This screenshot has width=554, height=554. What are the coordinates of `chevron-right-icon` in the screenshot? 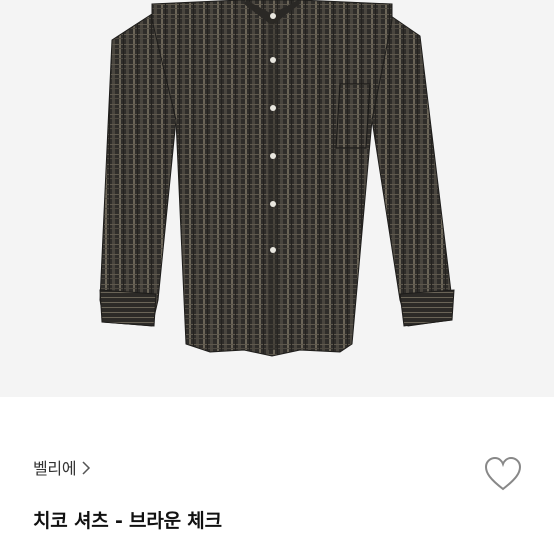 It's located at (86, 467).